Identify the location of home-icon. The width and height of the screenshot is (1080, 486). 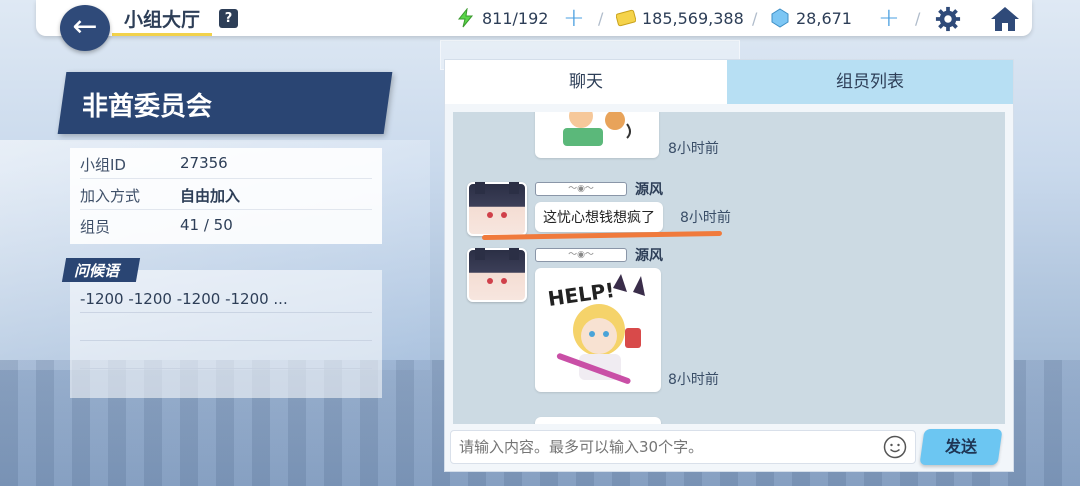
(1005, 19).